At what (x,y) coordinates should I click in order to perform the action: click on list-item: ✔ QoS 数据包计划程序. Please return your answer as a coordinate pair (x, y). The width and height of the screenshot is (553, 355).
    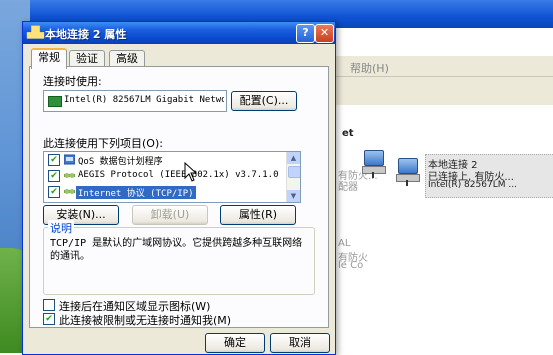
    Looking at the image, I should click on (165, 160).